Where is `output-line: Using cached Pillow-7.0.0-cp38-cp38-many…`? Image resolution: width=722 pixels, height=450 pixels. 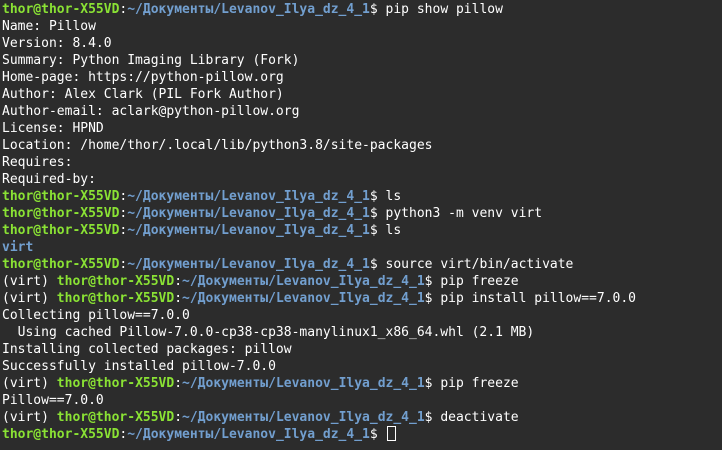
output-line: Using cached Pillow-7.0.0-cp38-cp38-many… is located at coordinates (362, 332).